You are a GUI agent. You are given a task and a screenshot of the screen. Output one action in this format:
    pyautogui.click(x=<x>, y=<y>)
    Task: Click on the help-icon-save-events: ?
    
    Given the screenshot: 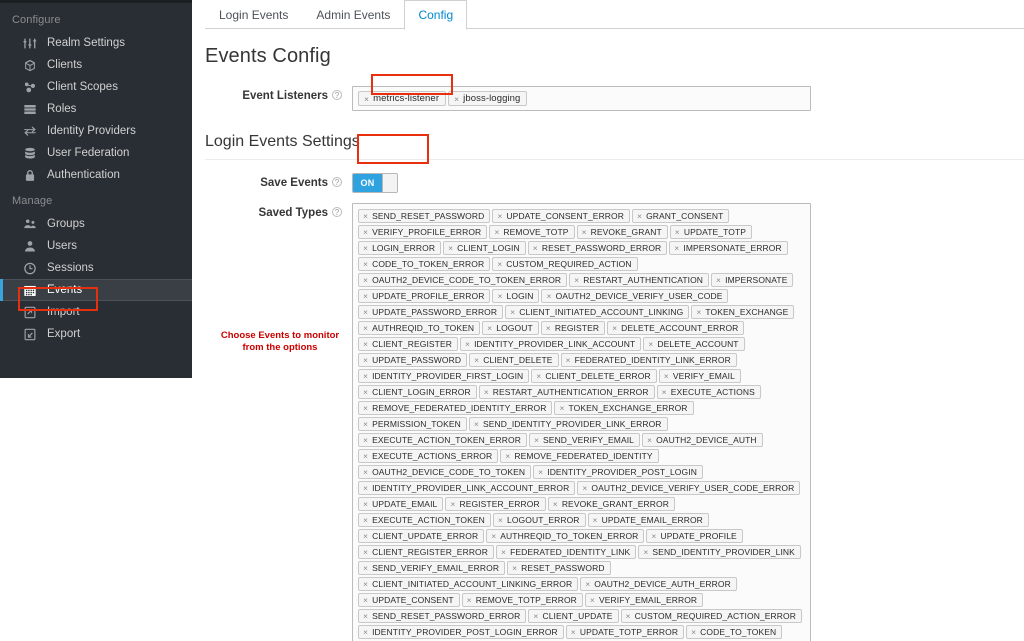 What is the action you would take?
    pyautogui.click(x=337, y=182)
    